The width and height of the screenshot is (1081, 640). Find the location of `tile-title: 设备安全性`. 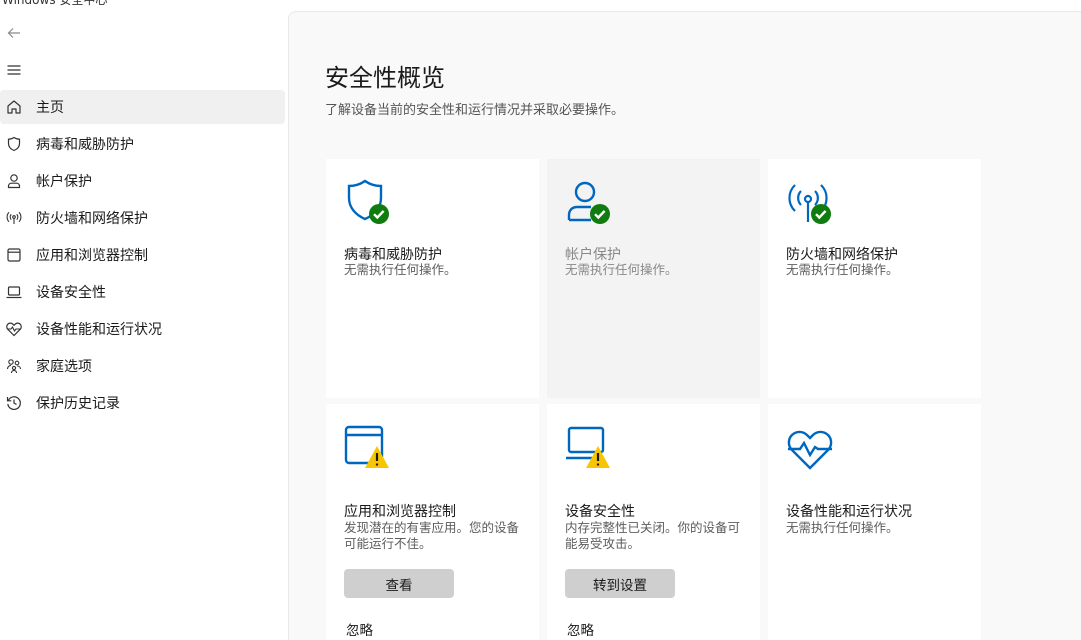

tile-title: 设备安全性 is located at coordinates (600, 512).